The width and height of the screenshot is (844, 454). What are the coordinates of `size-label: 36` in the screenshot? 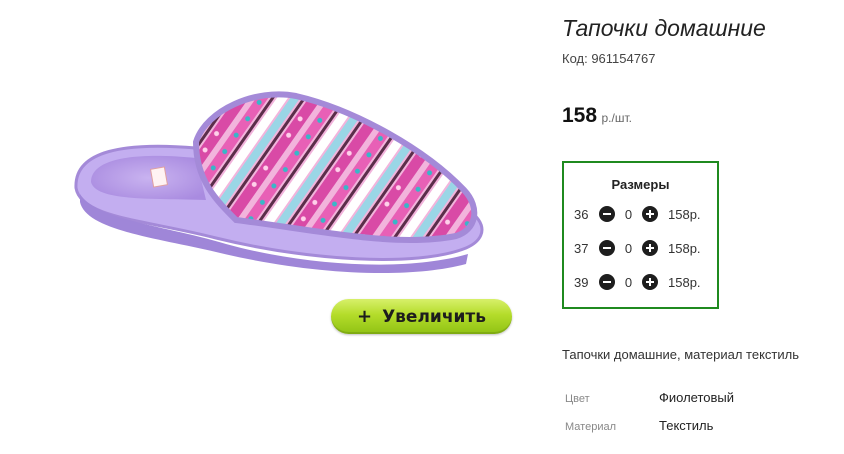 It's located at (581, 214).